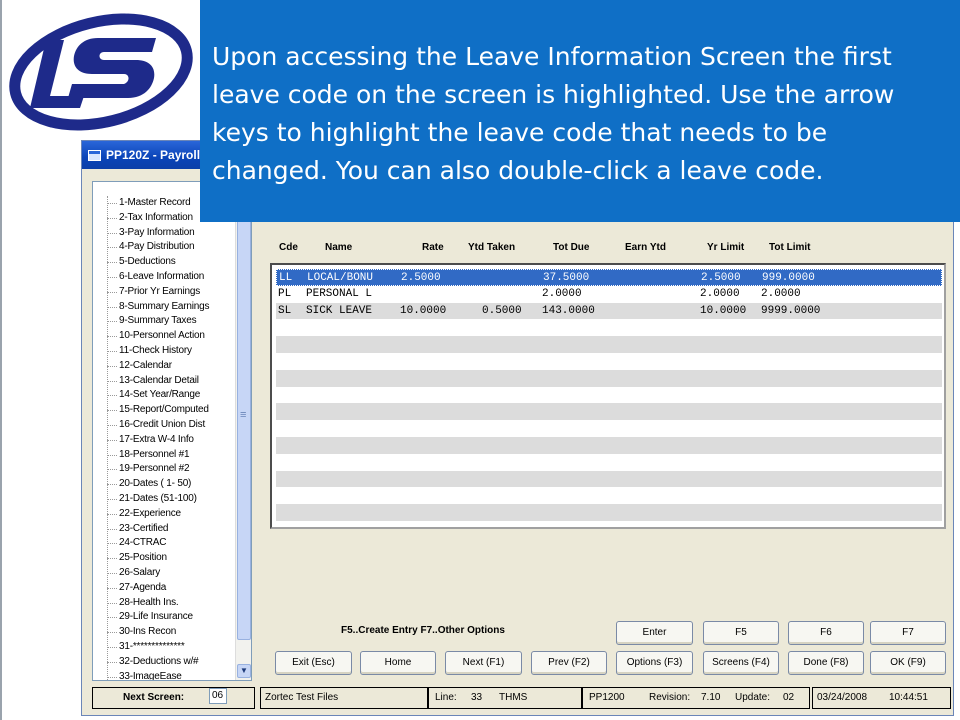 This screenshot has height=720, width=960. I want to click on window-app-icon, so click(94, 155).